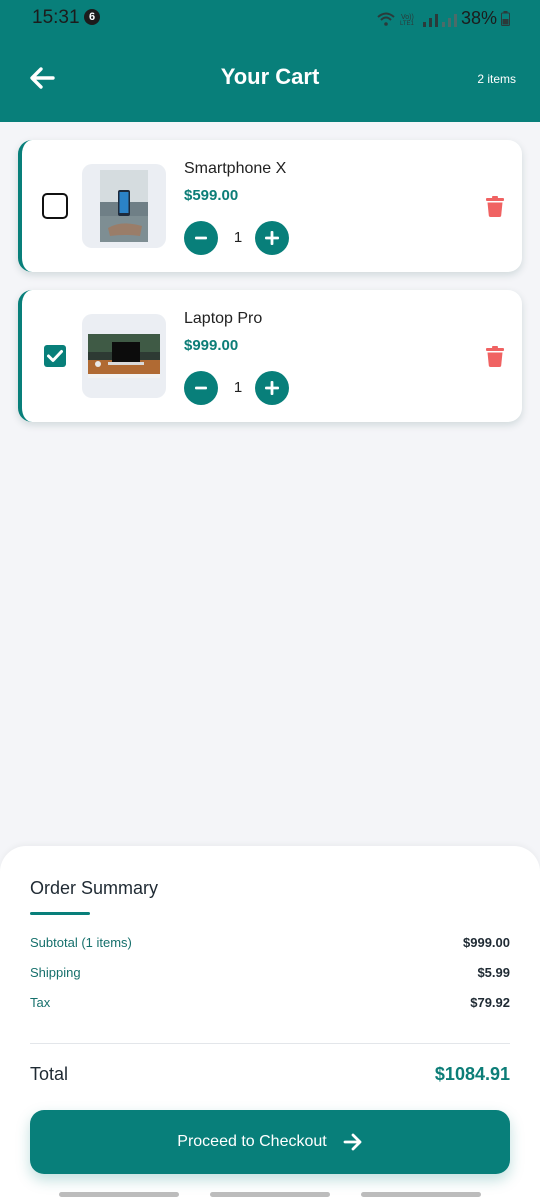  Describe the element at coordinates (223, 318) in the screenshot. I see `product-name: Laptop Pro` at that location.